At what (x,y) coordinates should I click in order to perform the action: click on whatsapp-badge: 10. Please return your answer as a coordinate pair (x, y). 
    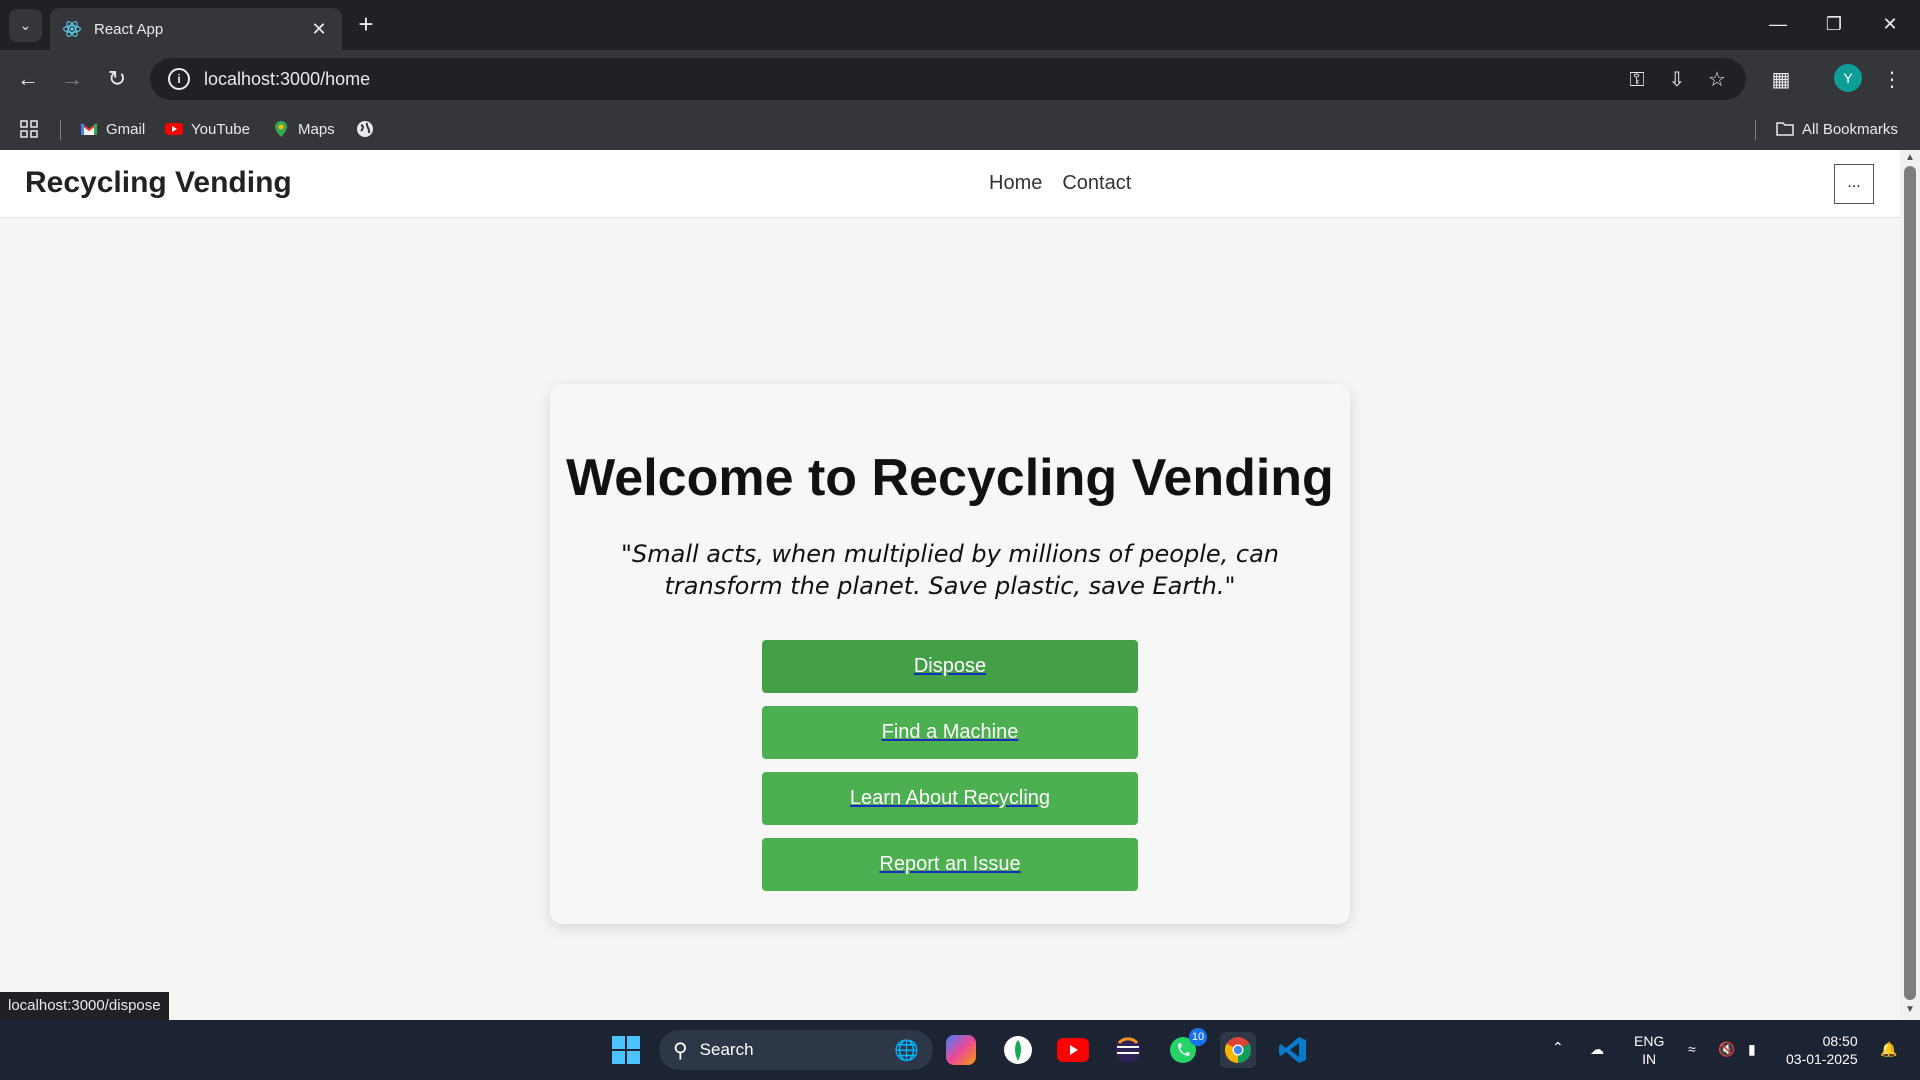
    Looking at the image, I should click on (1198, 1037).